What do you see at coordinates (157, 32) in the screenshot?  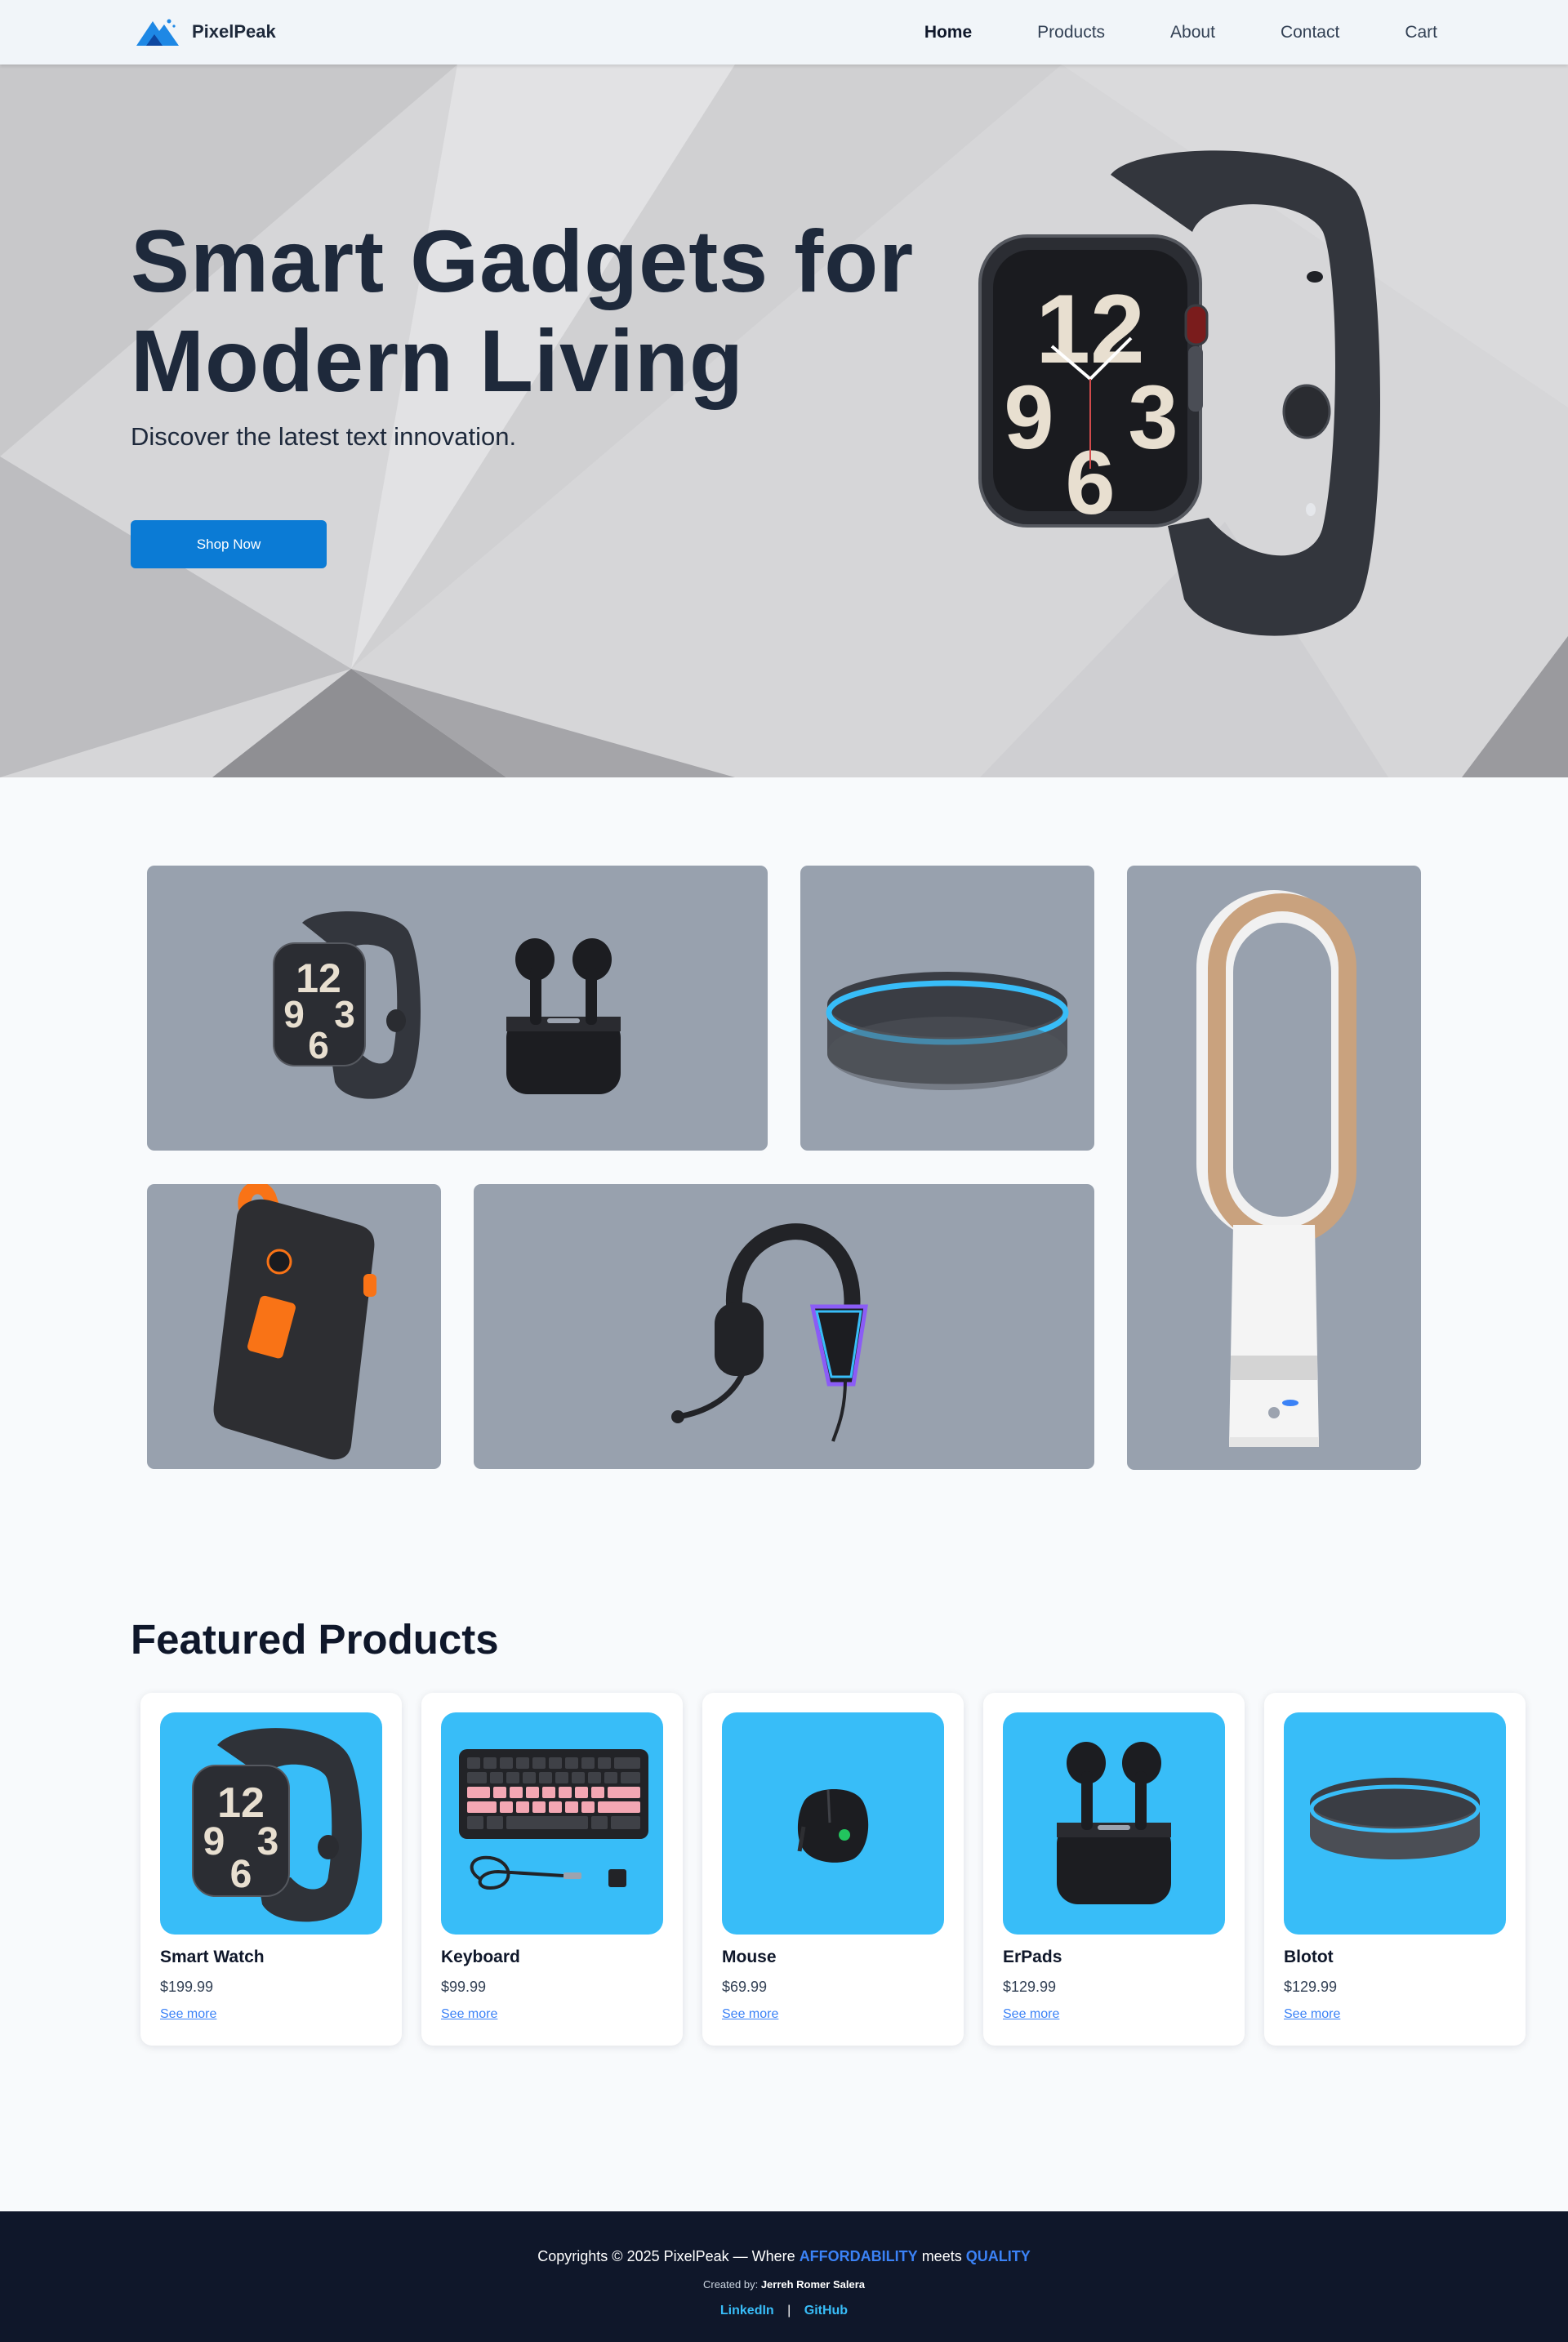 I see `mountain-logo-icon` at bounding box center [157, 32].